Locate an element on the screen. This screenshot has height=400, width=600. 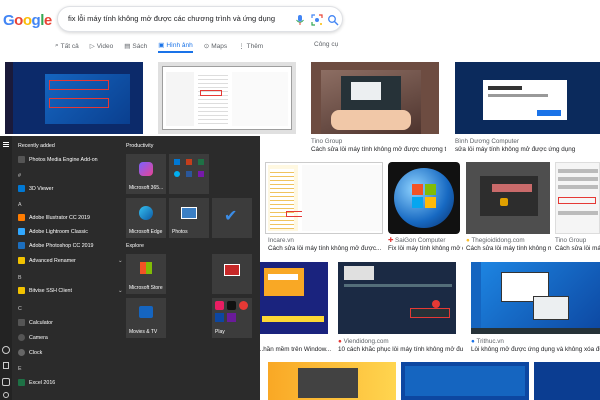
illustrator-icon is located at coordinates (21, 217).